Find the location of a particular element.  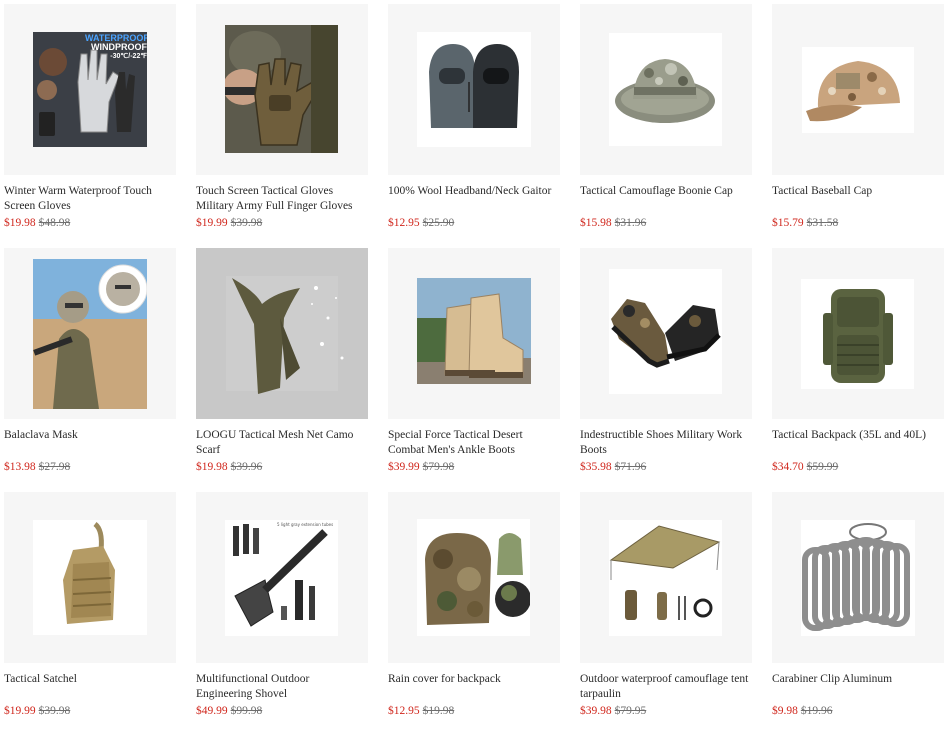

product-card: Tactical Satchel $19.99 $39.98 is located at coordinates (90, 614).